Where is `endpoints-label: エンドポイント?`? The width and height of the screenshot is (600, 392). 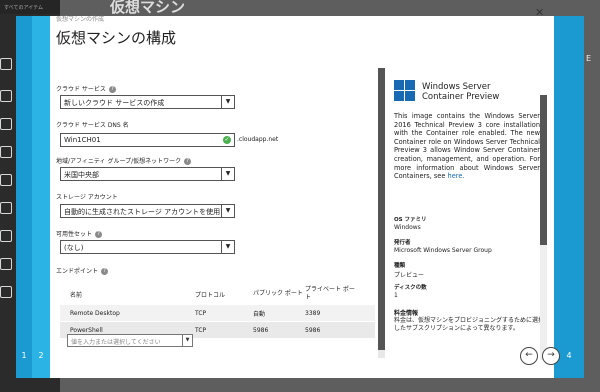 endpoints-label: エンドポイント? is located at coordinates (82, 270).